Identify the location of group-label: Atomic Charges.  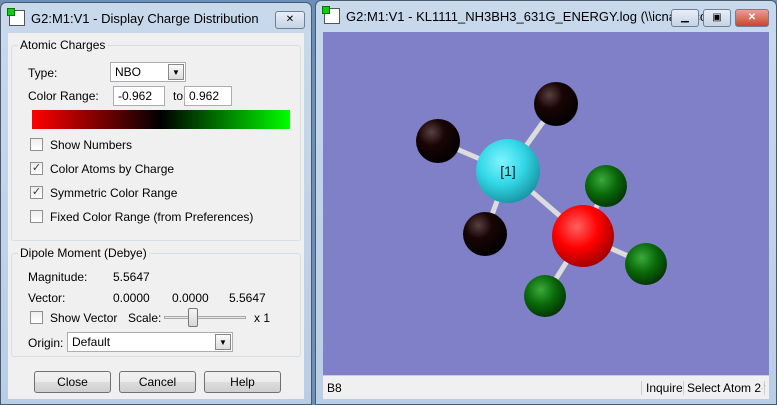
(63, 45).